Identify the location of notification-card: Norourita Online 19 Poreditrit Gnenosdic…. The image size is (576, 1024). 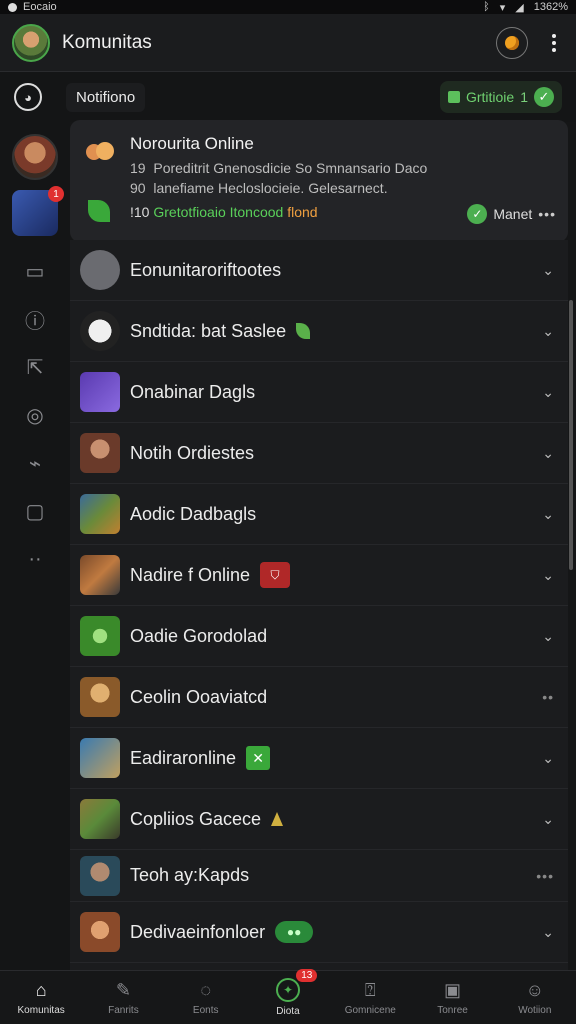
(319, 181).